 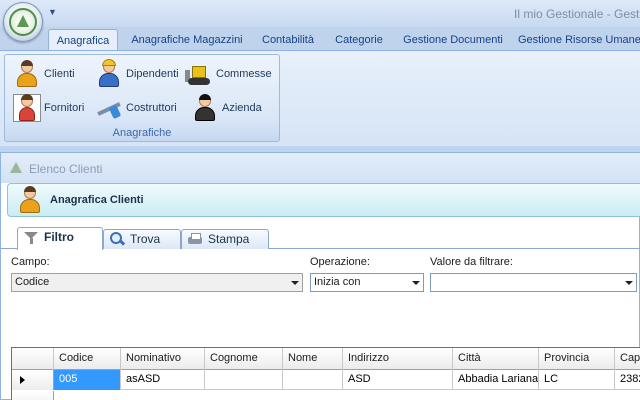 What do you see at coordinates (313, 359) in the screenshot?
I see `column-nome: Nome` at bounding box center [313, 359].